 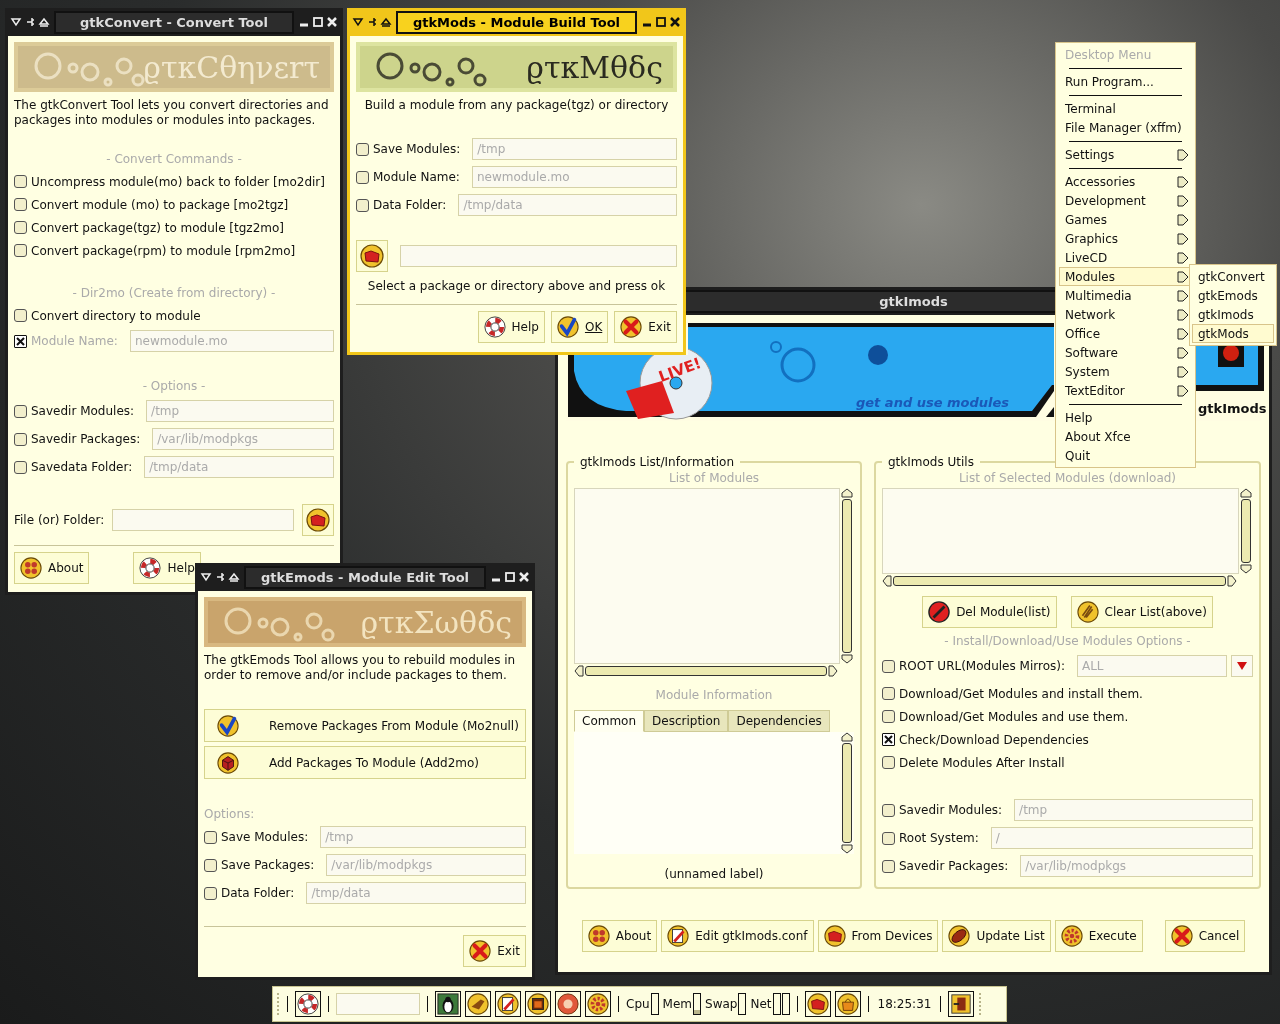 What do you see at coordinates (1125, 219) in the screenshot?
I see `menu-item: Games` at bounding box center [1125, 219].